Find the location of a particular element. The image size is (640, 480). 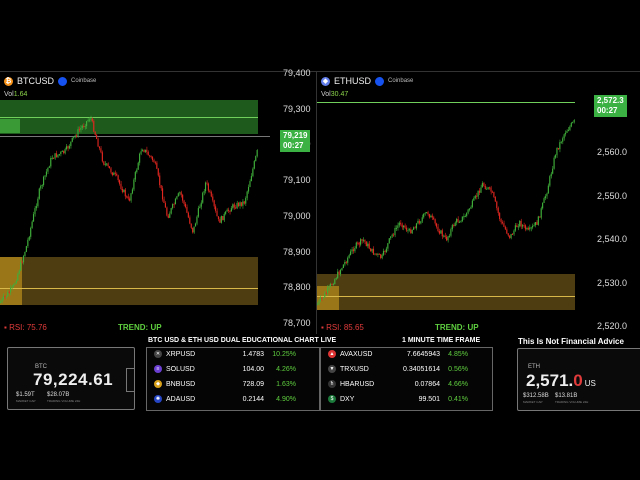

eth-price-decimal: 0 is located at coordinates (578, 380).